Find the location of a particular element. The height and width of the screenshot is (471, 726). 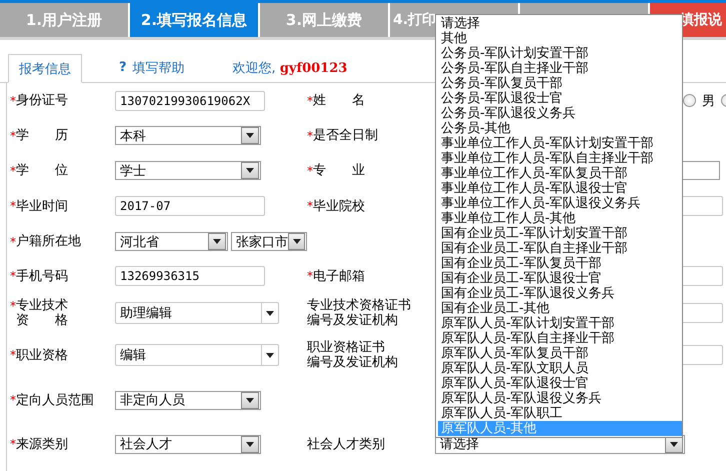

field-label: 专 业 is located at coordinates (339, 170).